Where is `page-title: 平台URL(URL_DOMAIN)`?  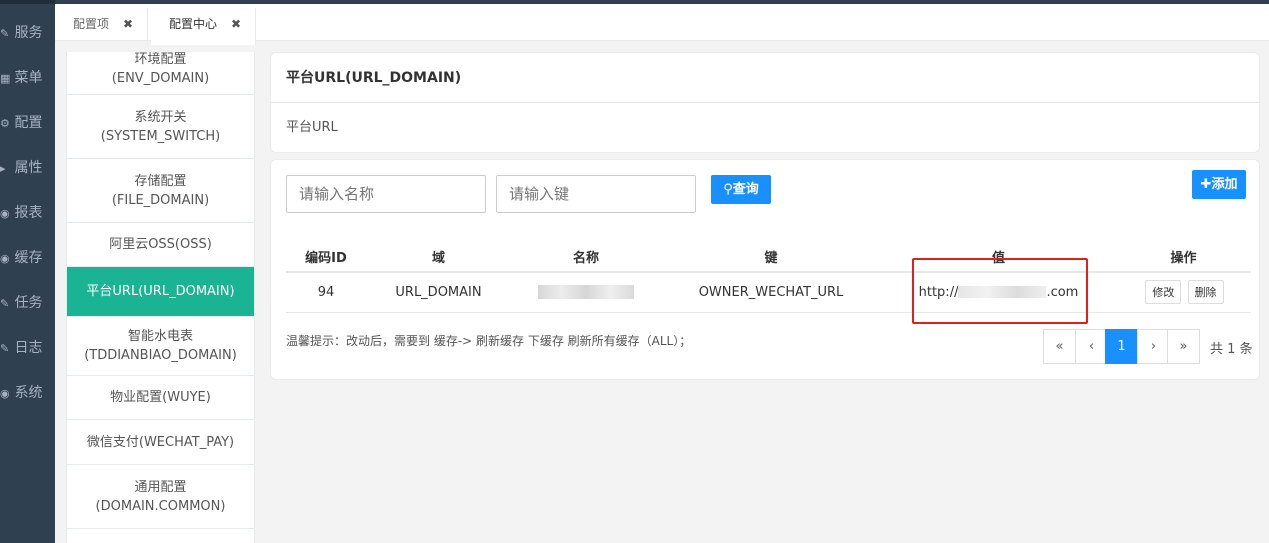 page-title: 平台URL(URL_DOMAIN) is located at coordinates (765, 78).